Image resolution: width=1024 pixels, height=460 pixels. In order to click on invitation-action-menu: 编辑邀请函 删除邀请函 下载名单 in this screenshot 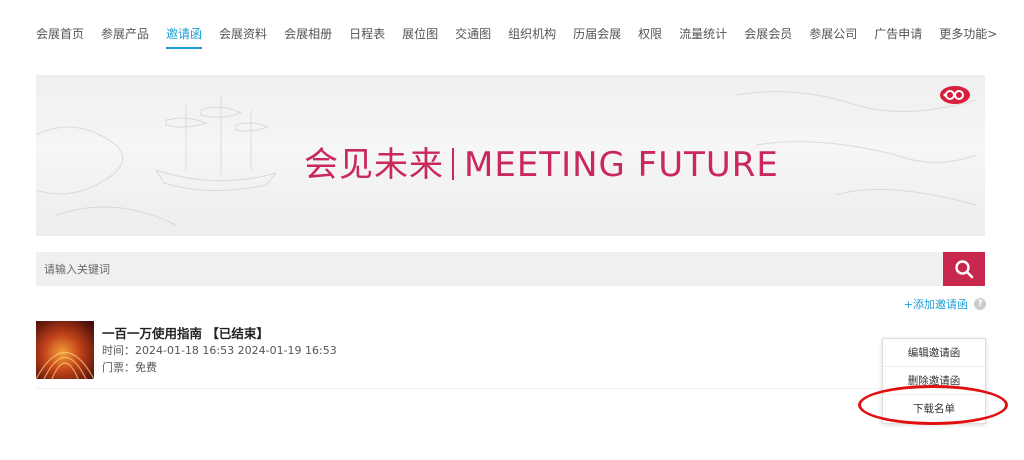, I will do `click(934, 381)`.